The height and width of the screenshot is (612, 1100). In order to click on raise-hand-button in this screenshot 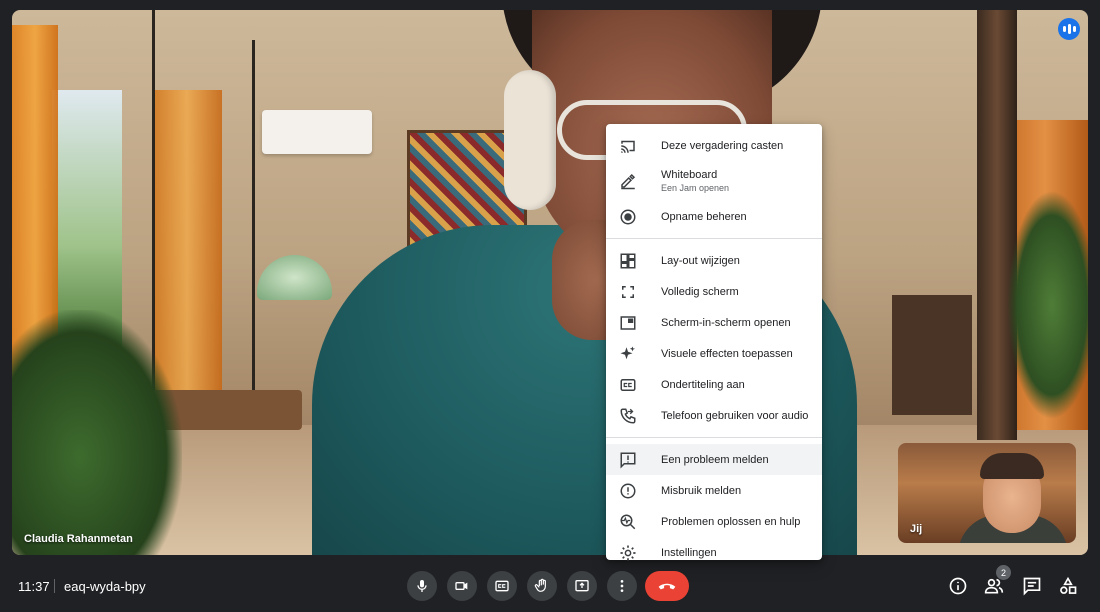, I will do `click(542, 586)`.